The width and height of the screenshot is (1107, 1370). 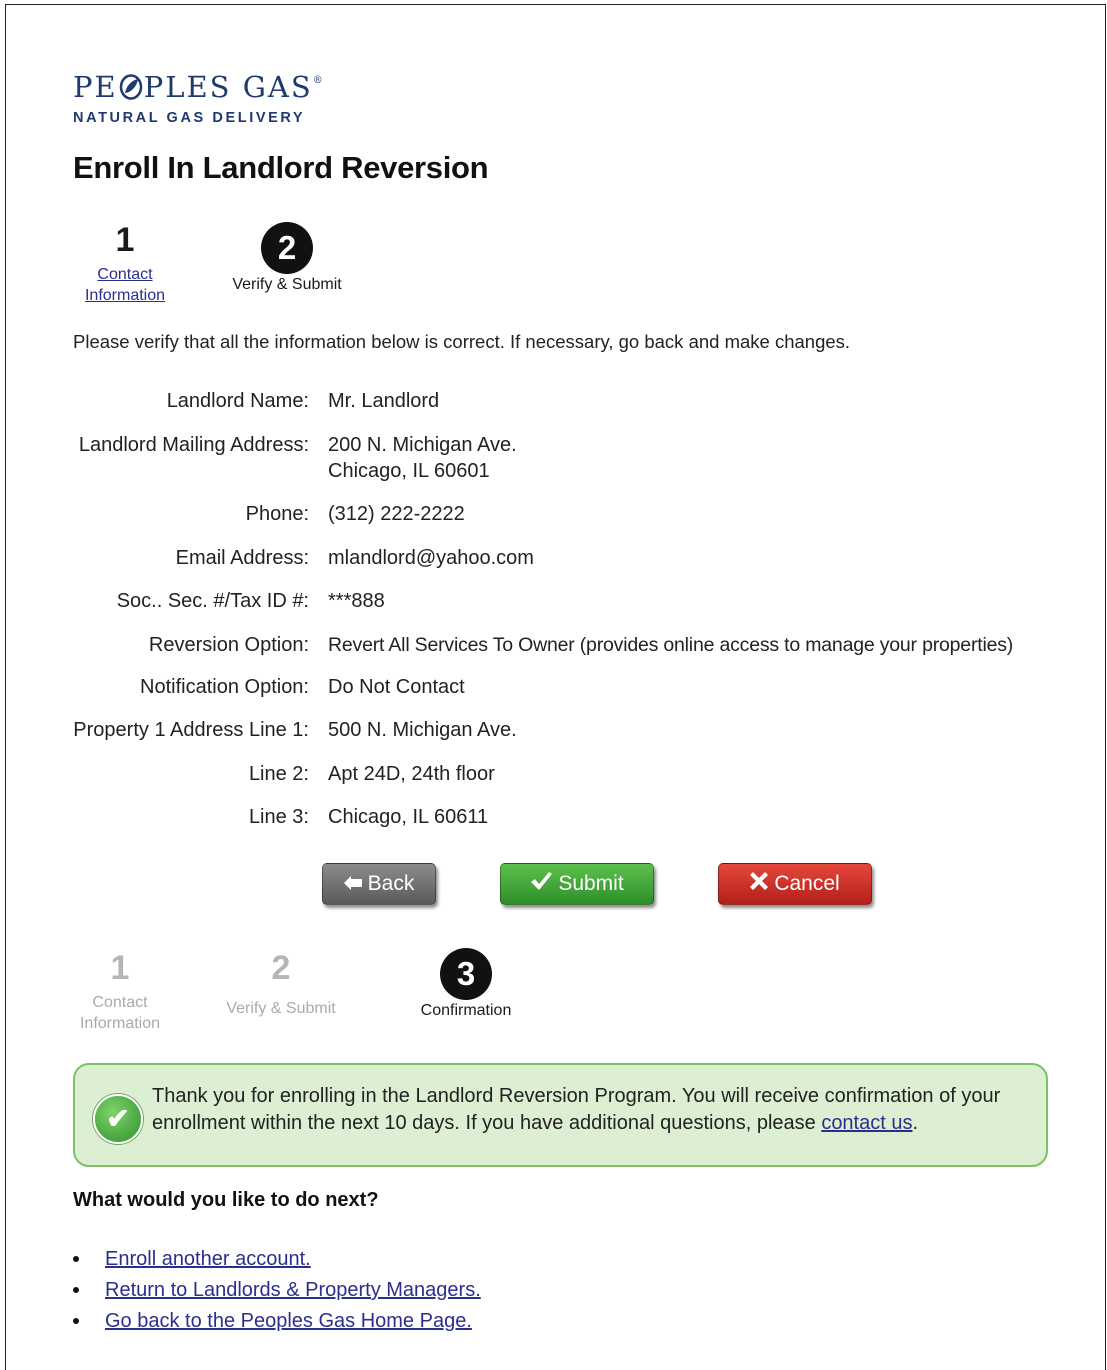 What do you see at coordinates (224, 687) in the screenshot?
I see `field-label: Notification Option:` at bounding box center [224, 687].